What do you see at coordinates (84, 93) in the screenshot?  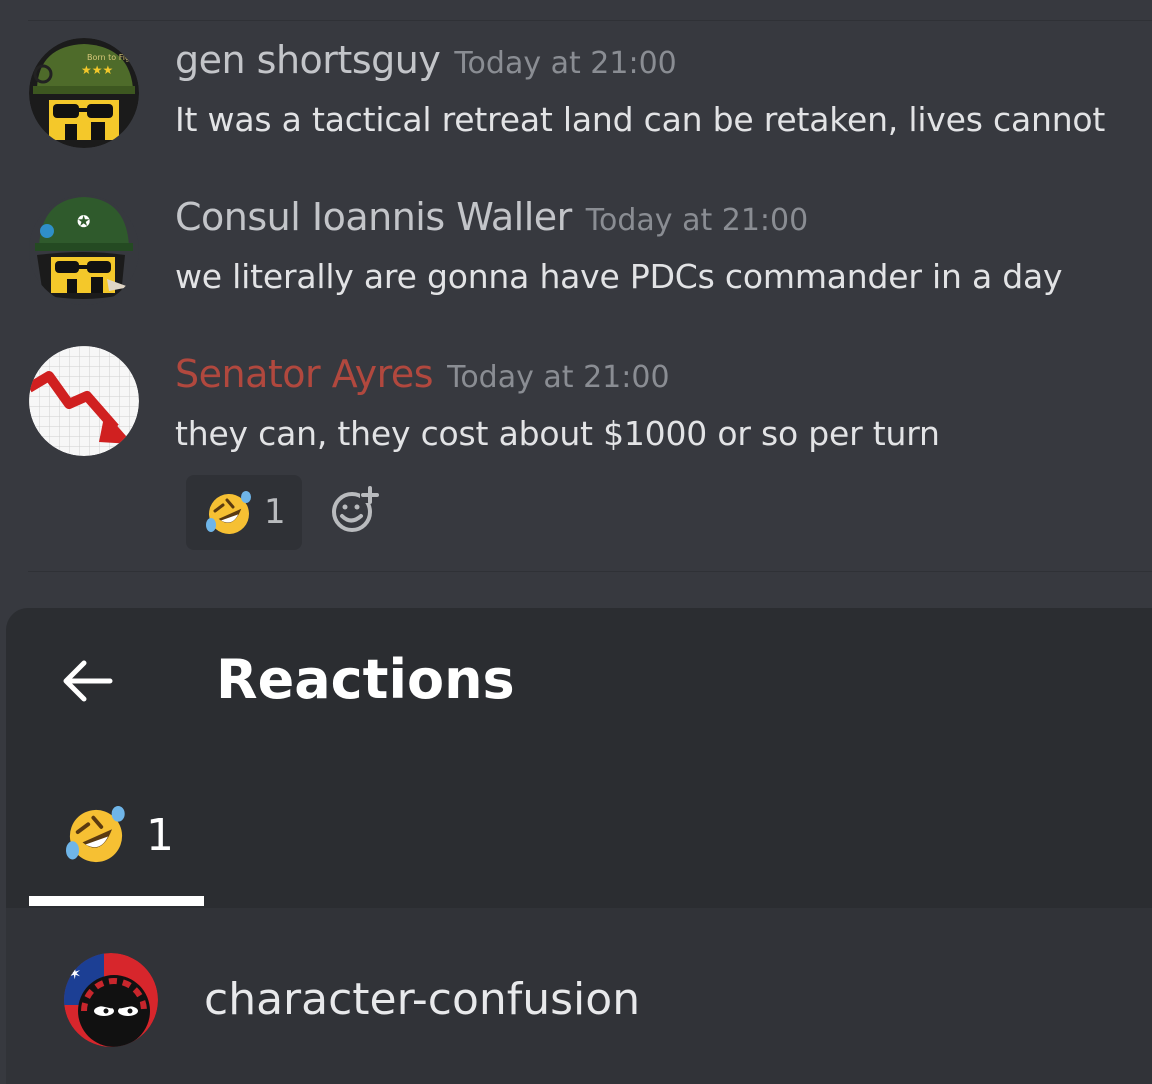 I see `helmet-avatar-icon: Born to Fight ★★★` at bounding box center [84, 93].